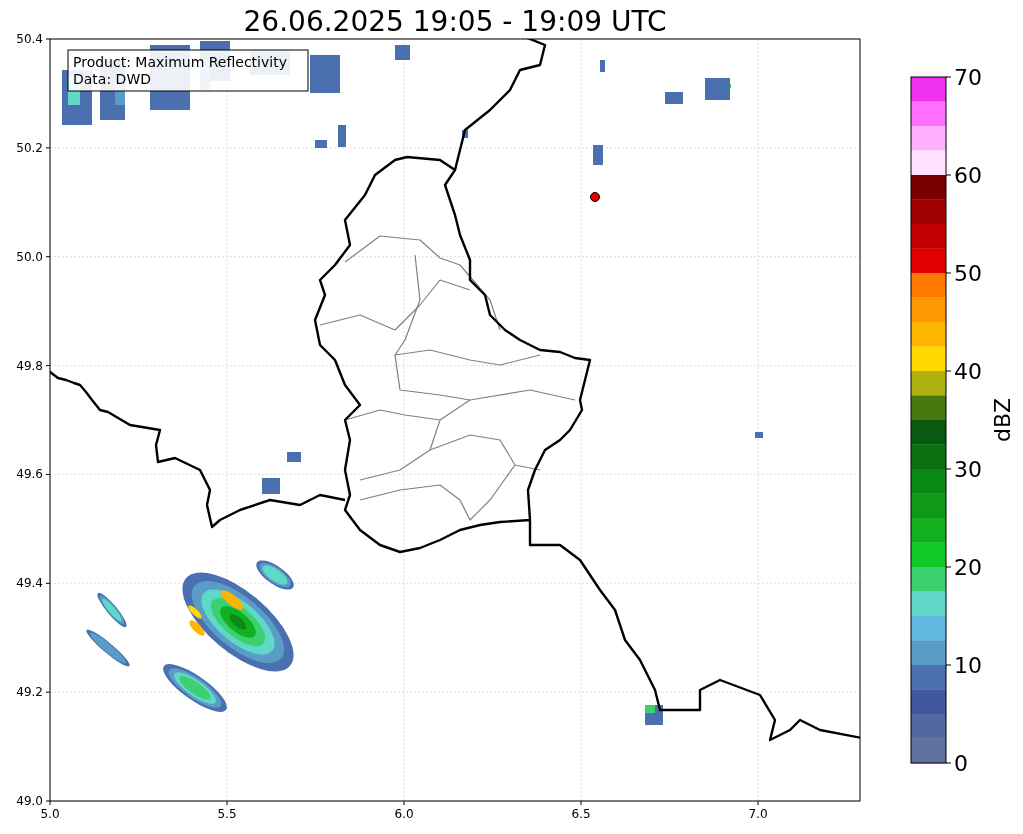 The image size is (1023, 834). What do you see at coordinates (968, 469) in the screenshot?
I see `colorbar-tick-label: 30` at bounding box center [968, 469].